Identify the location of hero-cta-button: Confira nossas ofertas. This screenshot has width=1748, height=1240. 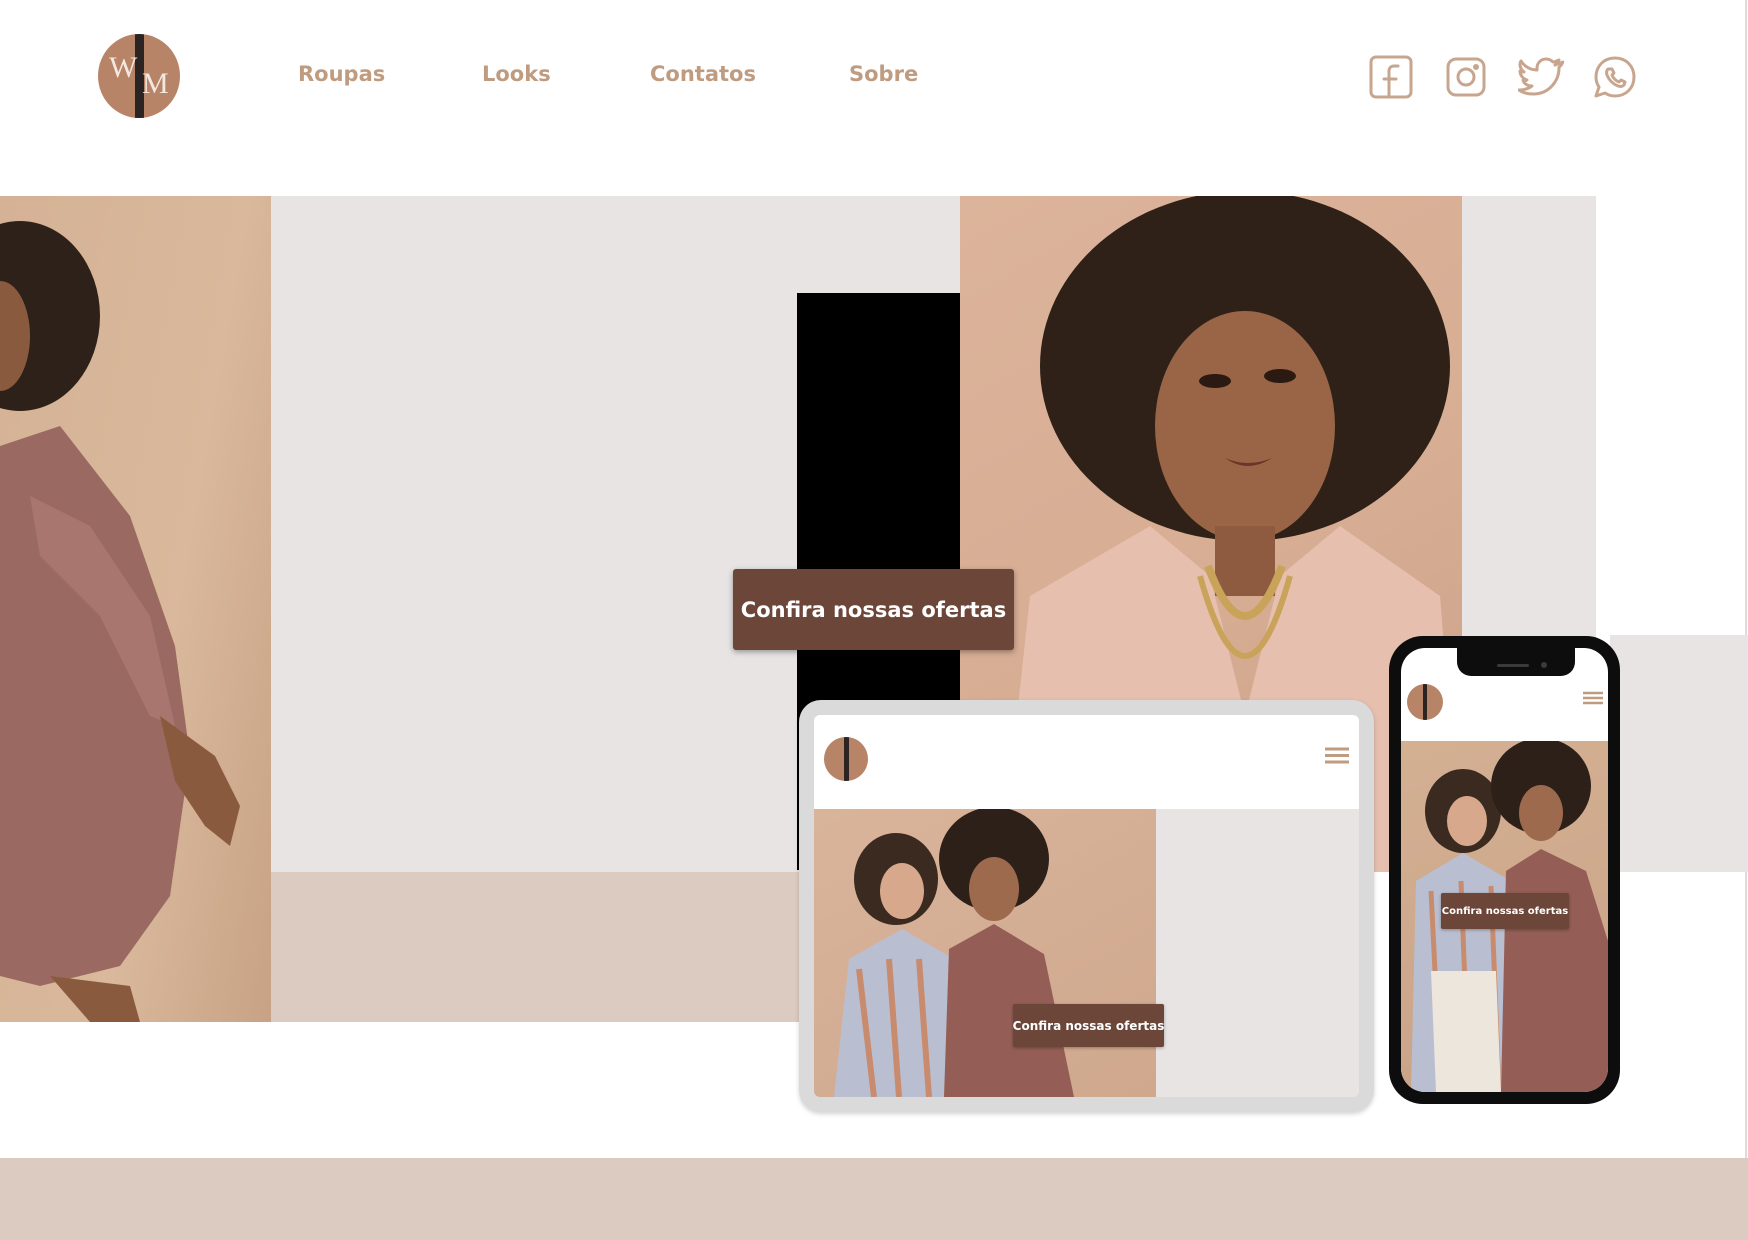
(873, 609).